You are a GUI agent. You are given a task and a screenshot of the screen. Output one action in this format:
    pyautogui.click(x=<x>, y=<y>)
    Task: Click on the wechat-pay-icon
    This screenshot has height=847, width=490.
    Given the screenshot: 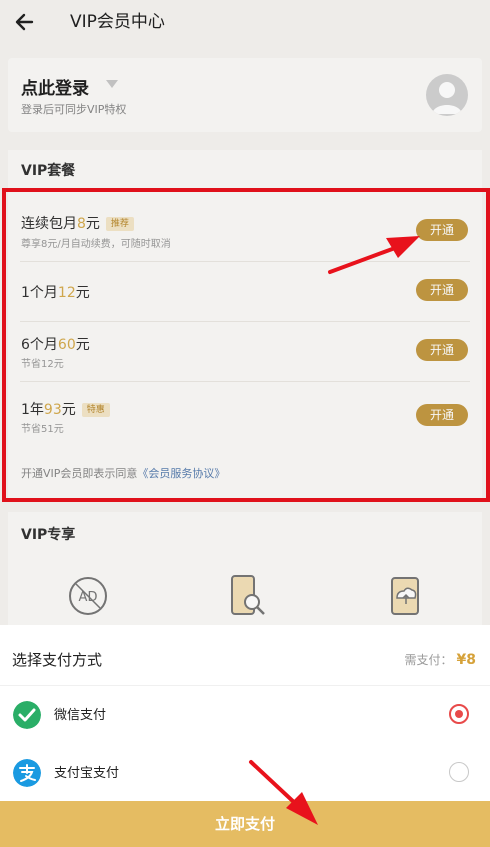 What is the action you would take?
    pyautogui.click(x=27, y=715)
    